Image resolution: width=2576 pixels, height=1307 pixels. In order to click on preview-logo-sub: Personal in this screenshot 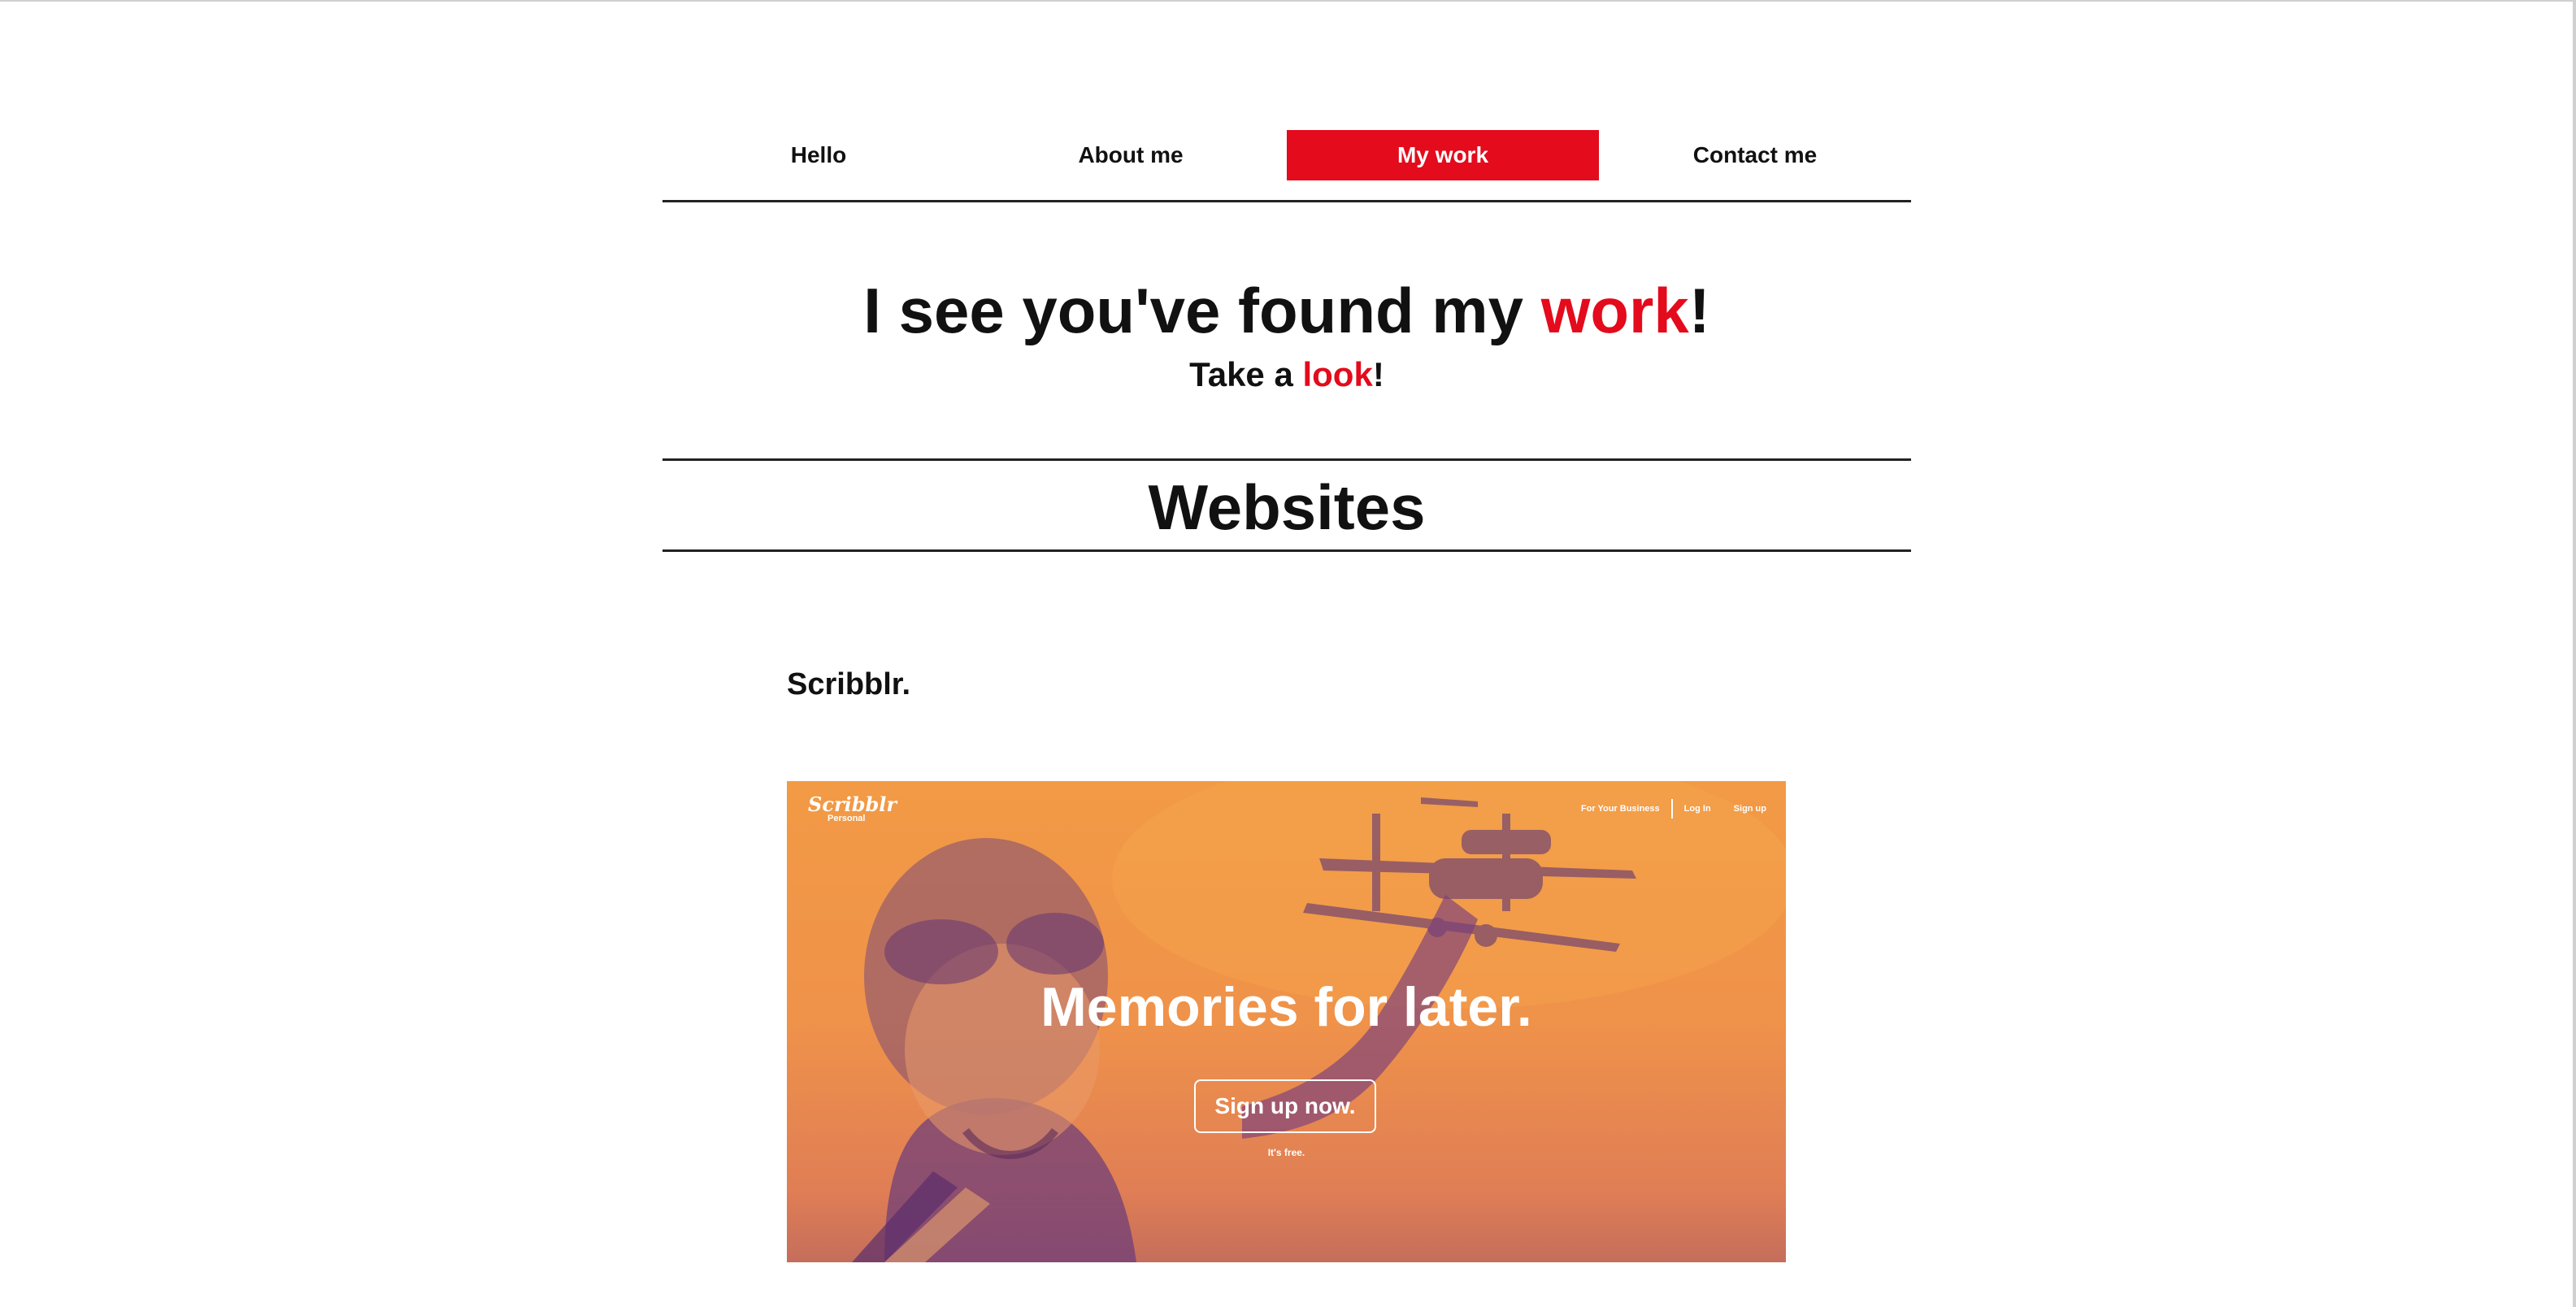, I will do `click(847, 818)`.